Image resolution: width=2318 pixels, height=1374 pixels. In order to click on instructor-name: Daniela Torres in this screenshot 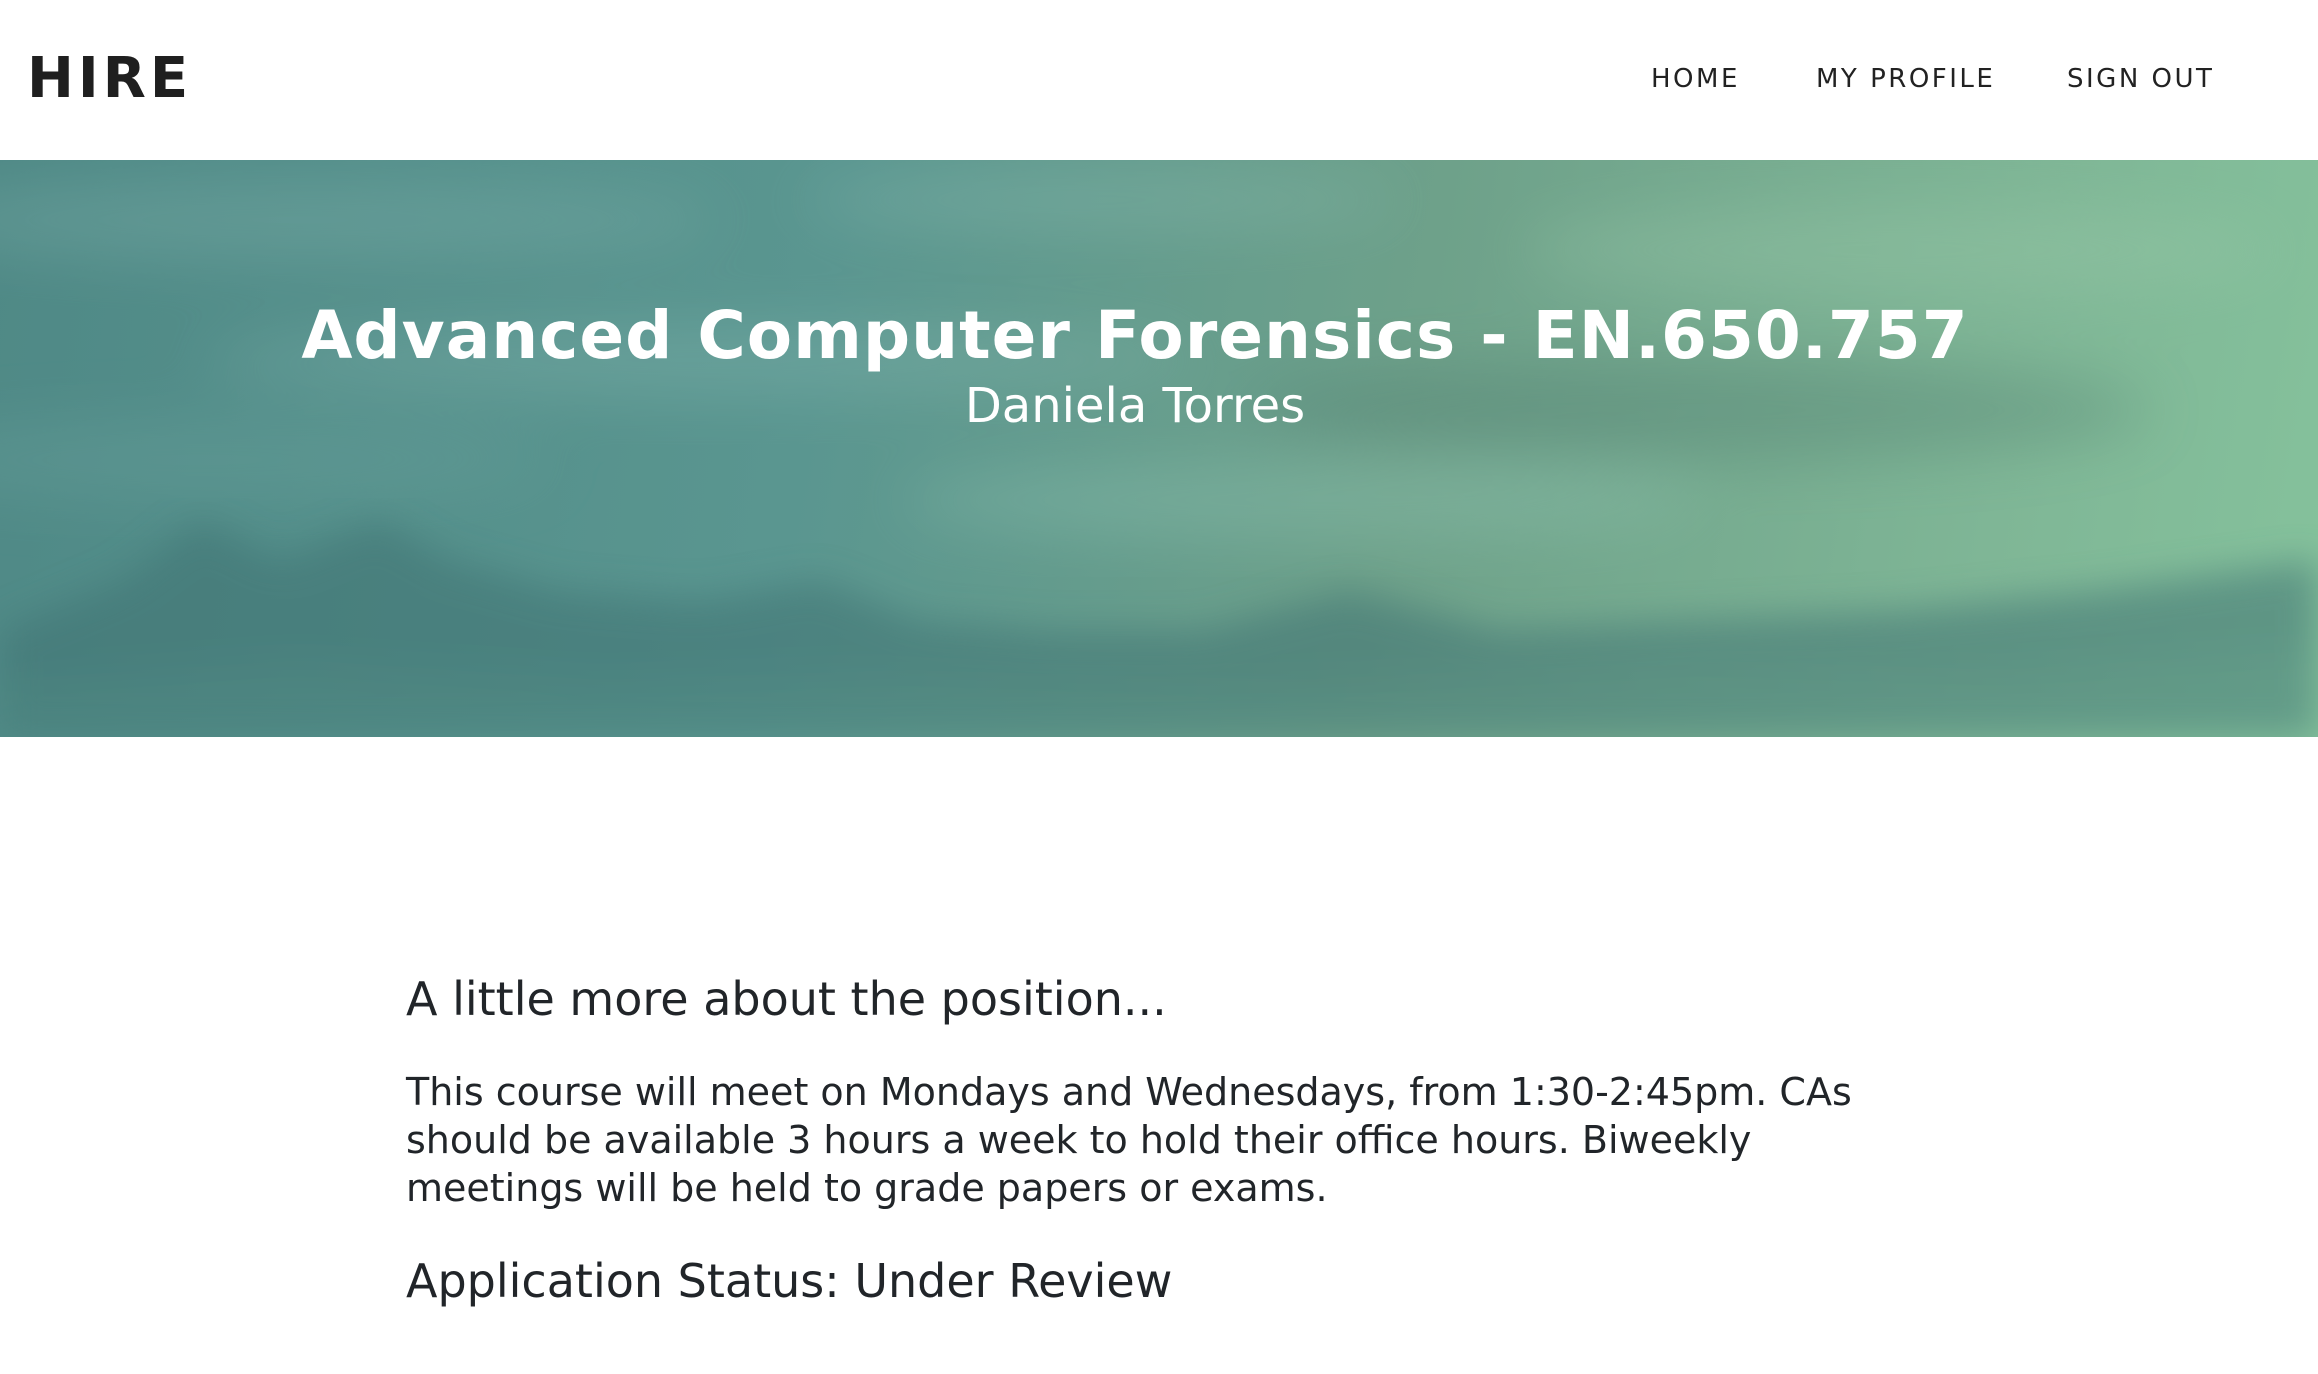, I will do `click(1135, 406)`.